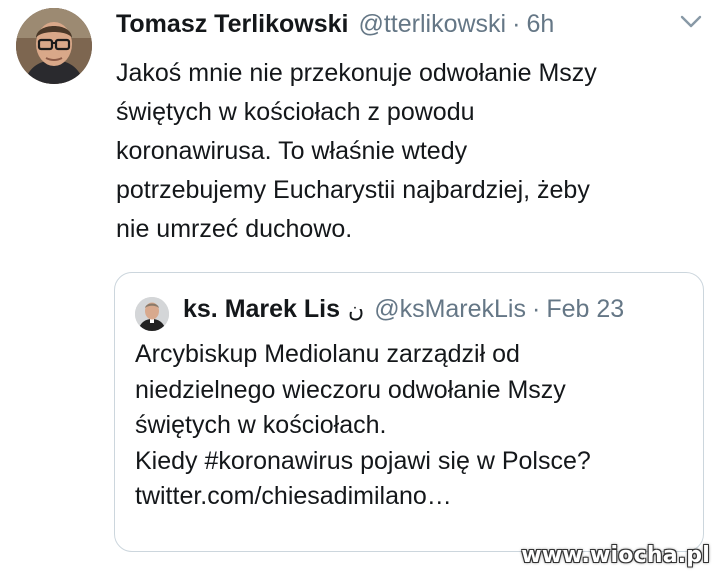 The width and height of the screenshot is (724, 574). What do you see at coordinates (327, 354) in the screenshot?
I see `quoted-text-line: Arcybiskup Mediolanu zarządził od` at bounding box center [327, 354].